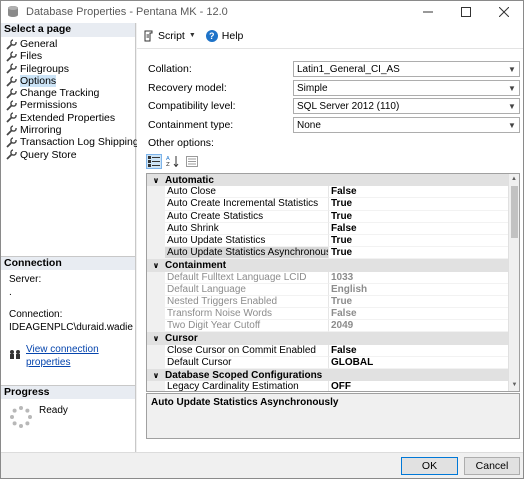 Image resolution: width=524 pixels, height=479 pixels. Describe the element at coordinates (406, 106) in the screenshot. I see `compatibility-level-dropdown: SQL Server 2012 (110) ▼` at that location.